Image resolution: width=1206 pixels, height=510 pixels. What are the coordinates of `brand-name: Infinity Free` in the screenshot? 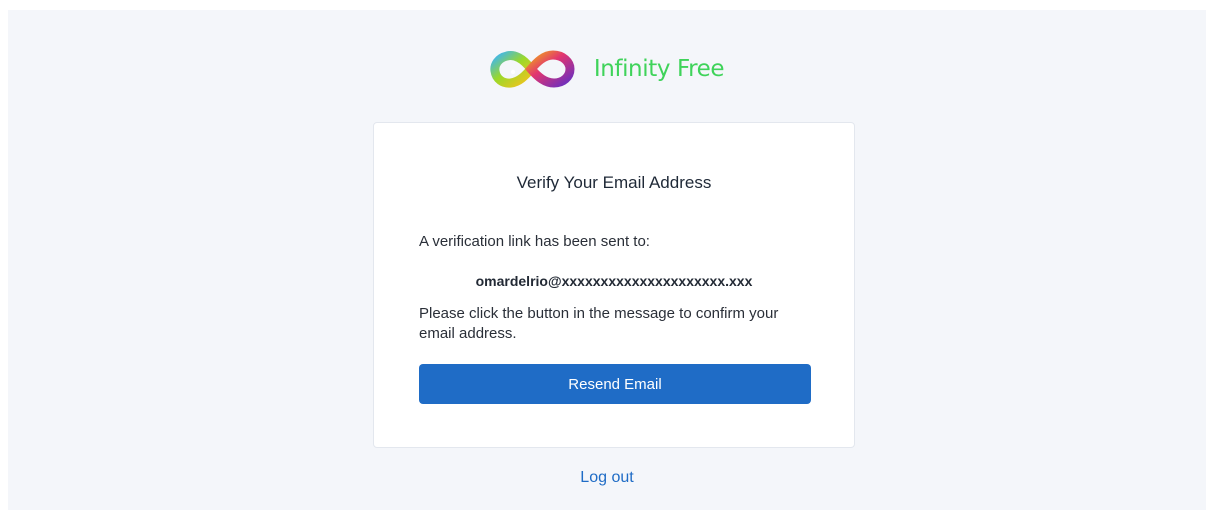 It's located at (659, 69).